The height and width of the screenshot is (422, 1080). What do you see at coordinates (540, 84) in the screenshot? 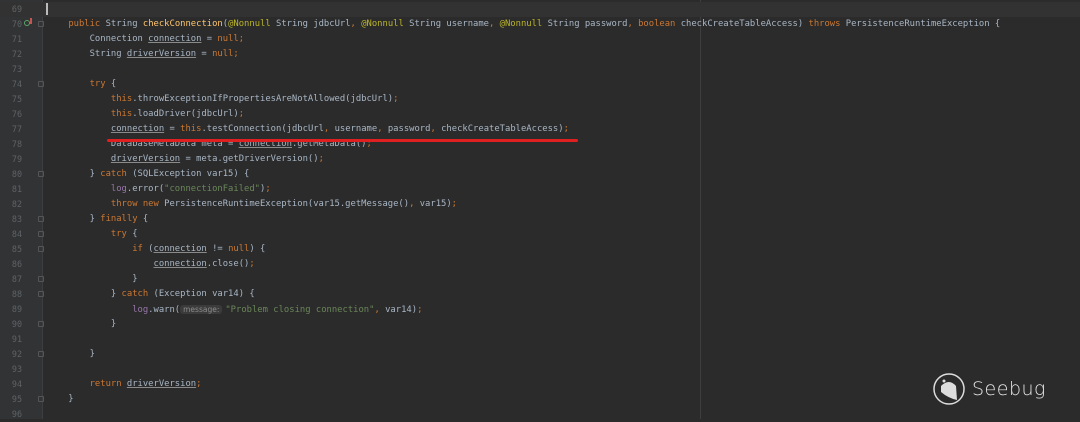
I see `code-line: 74 try {` at bounding box center [540, 84].